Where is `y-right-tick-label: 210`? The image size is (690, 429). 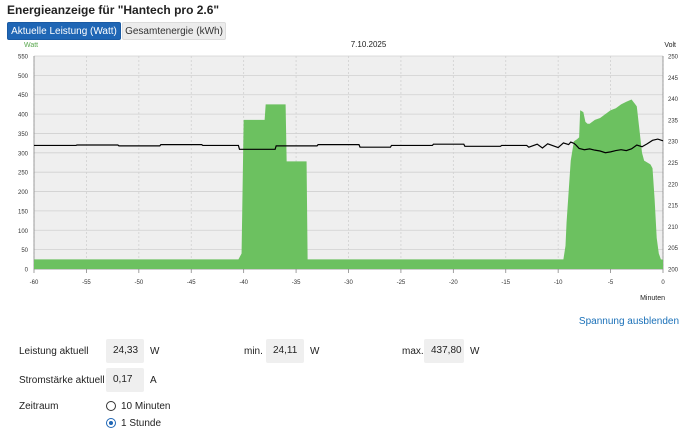 y-right-tick-label: 210 is located at coordinates (673, 228).